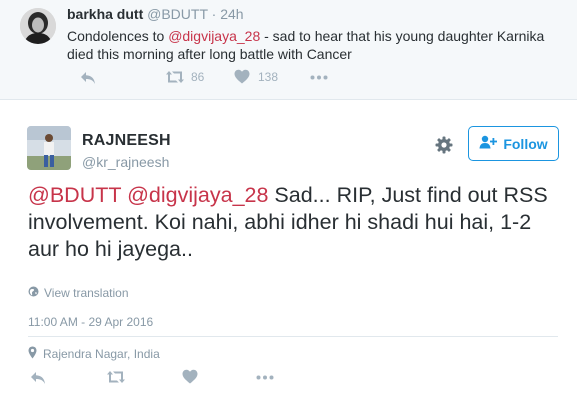 The height and width of the screenshot is (400, 577). Describe the element at coordinates (32, 354) in the screenshot. I see `location-pin-icon` at that location.